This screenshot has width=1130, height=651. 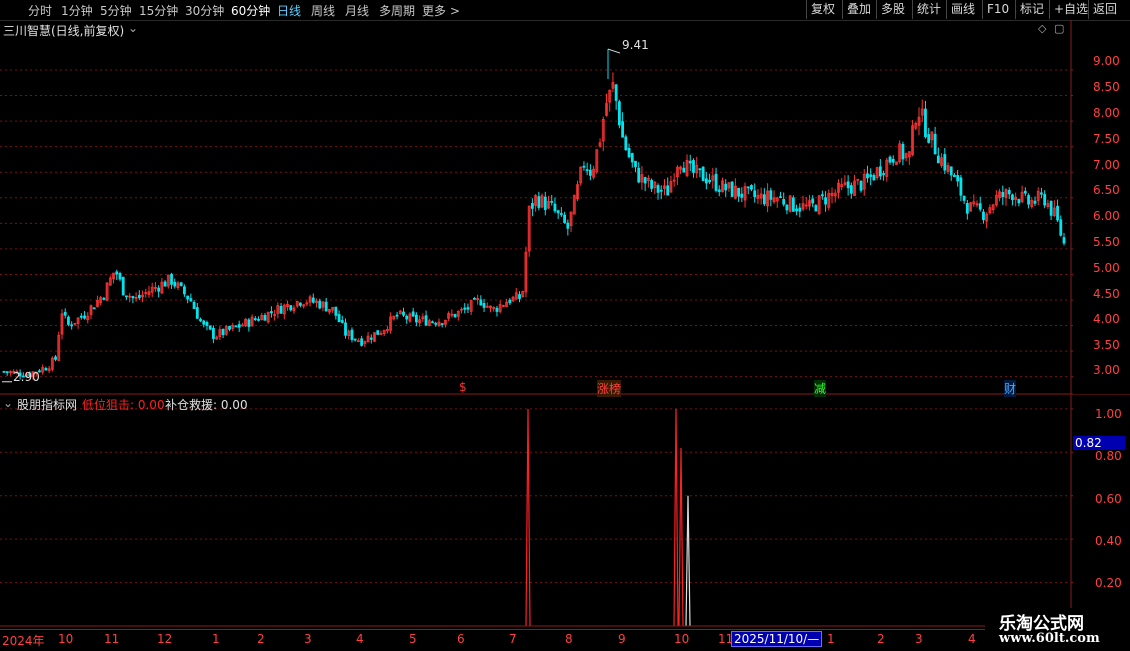 I want to click on time-tick: 2, so click(x=881, y=639).